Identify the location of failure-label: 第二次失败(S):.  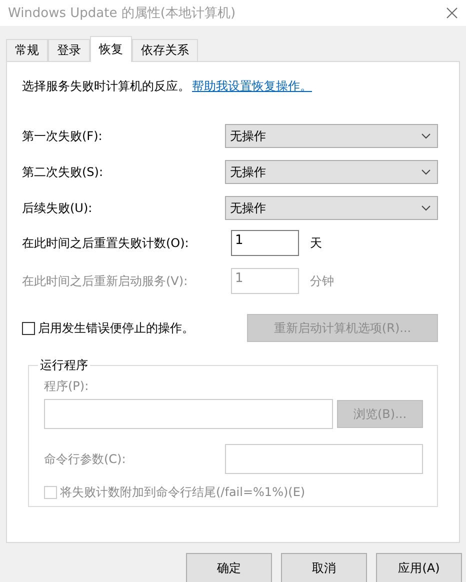
(63, 172).